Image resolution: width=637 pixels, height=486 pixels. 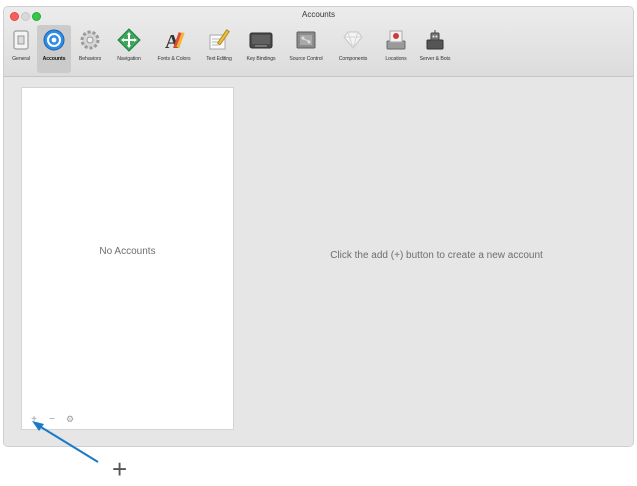 I want to click on annotation-arrow, so click(x=65, y=442).